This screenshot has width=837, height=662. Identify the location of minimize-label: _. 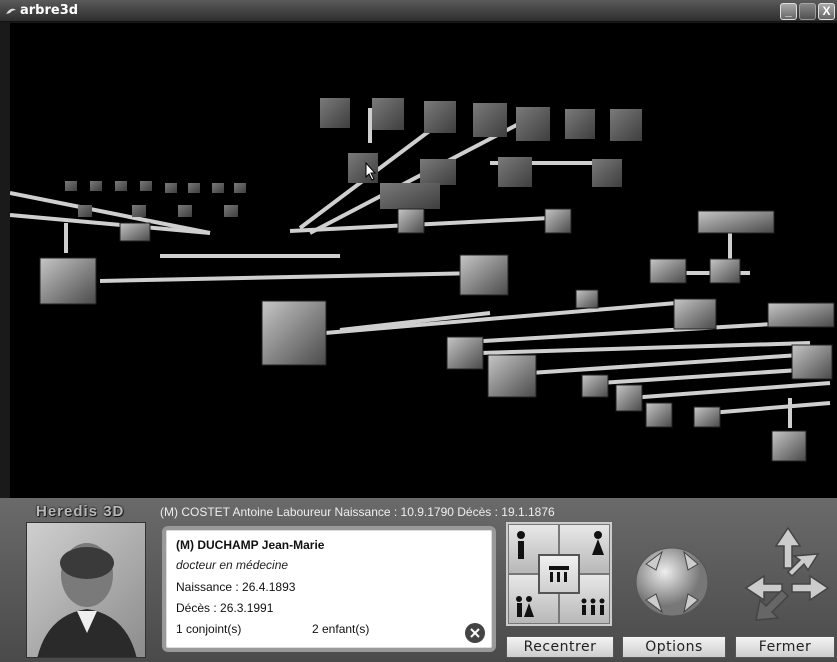
(788, 11).